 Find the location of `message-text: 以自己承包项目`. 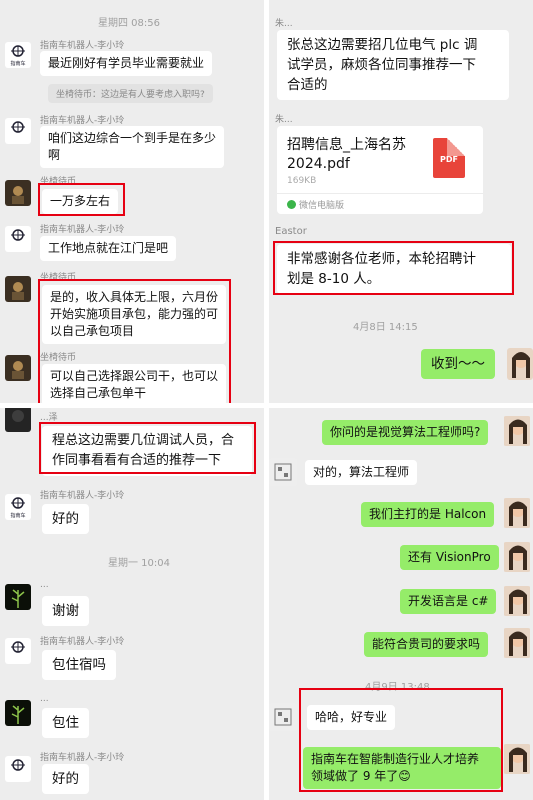

message-text: 以自己承包项目 is located at coordinates (92, 331).